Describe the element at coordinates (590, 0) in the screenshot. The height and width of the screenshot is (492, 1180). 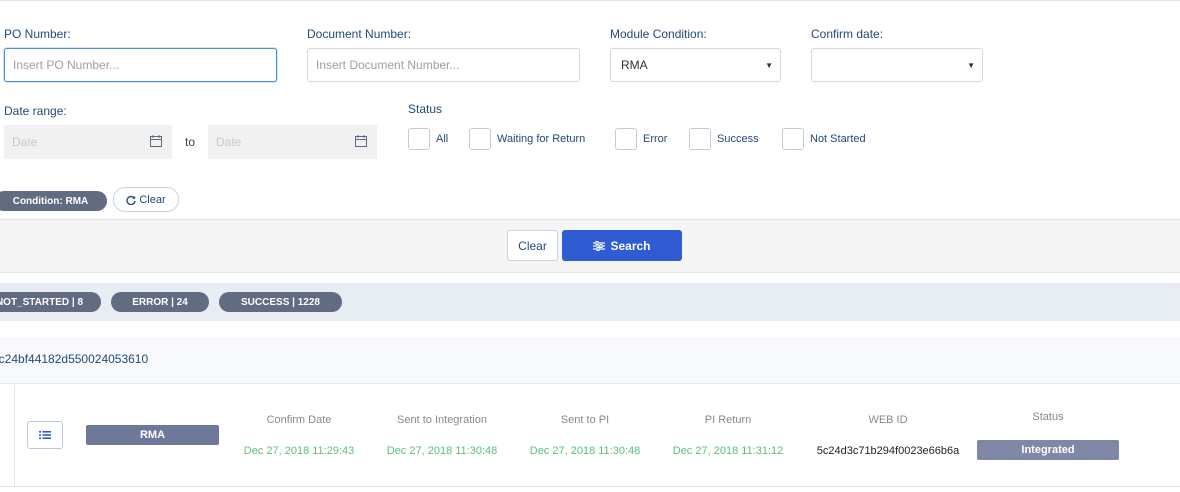
I see `top-border` at that location.